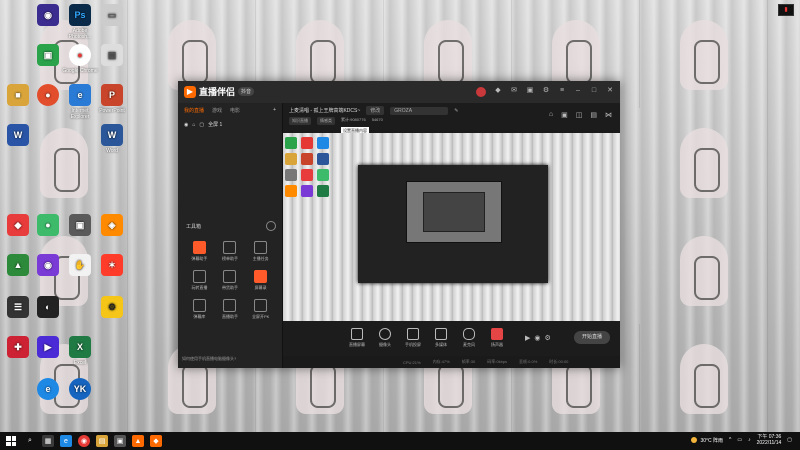 This screenshot has width=800, height=450. What do you see at coordinates (441, 334) in the screenshot?
I see `play-icon` at bounding box center [441, 334].